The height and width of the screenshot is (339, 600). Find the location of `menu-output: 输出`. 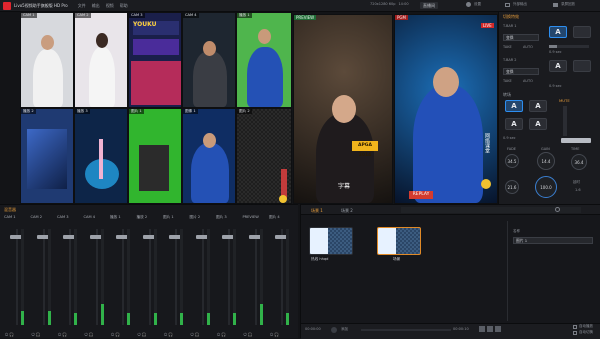

menu-output: 输出 is located at coordinates (96, 6).